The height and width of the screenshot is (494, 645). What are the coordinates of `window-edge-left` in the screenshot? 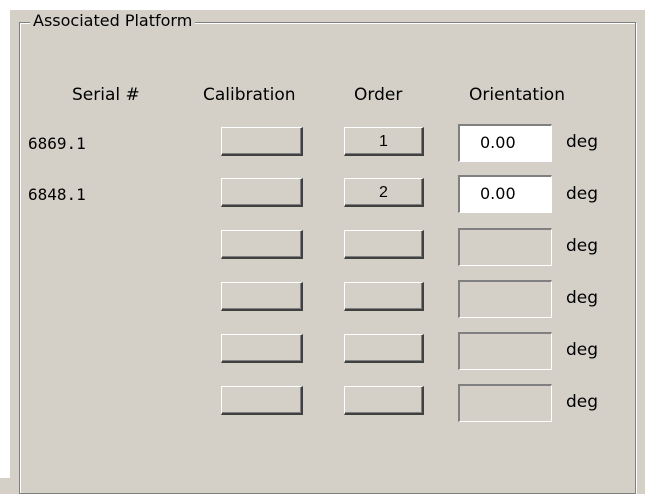 It's located at (5, 239).